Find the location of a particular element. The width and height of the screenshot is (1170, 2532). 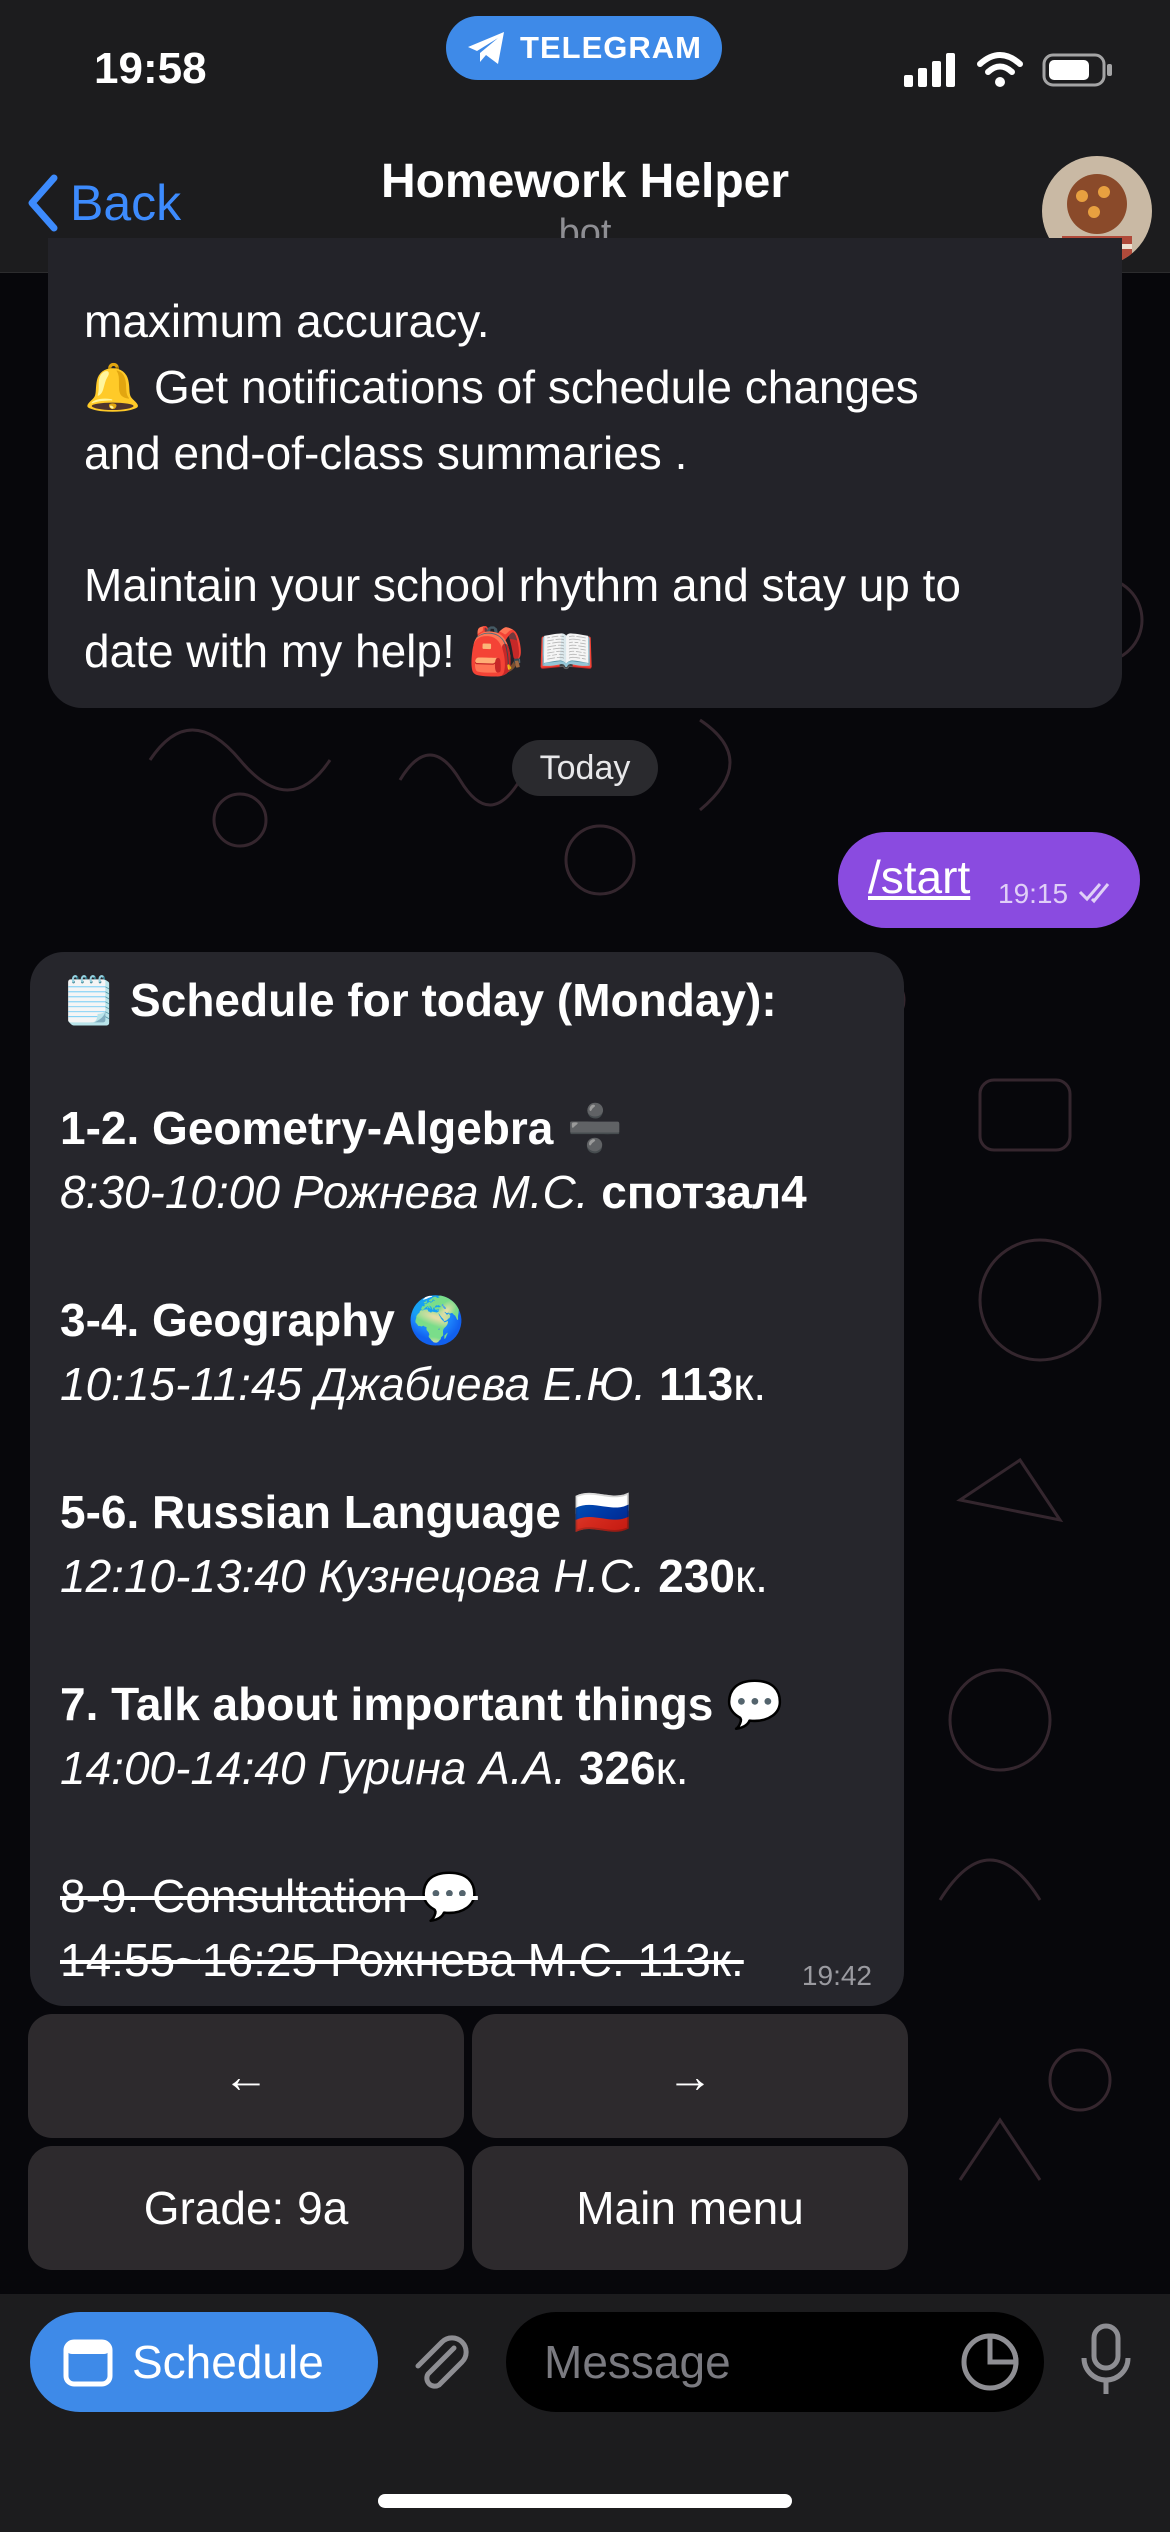

chat-title: Homework Helper is located at coordinates (585, 181).